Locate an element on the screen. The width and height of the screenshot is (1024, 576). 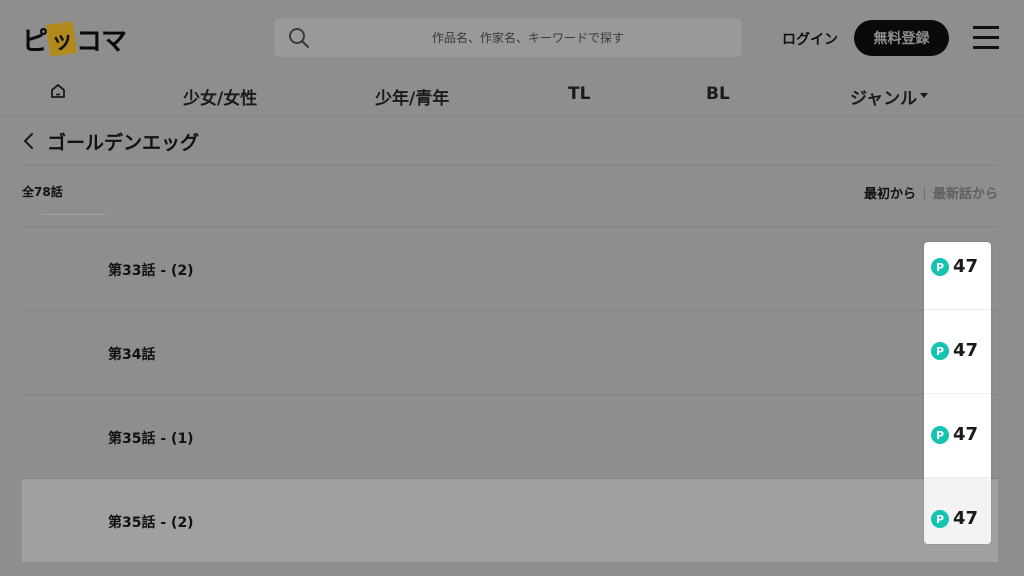
nav-tab-genre: ジャンル is located at coordinates (889, 96).